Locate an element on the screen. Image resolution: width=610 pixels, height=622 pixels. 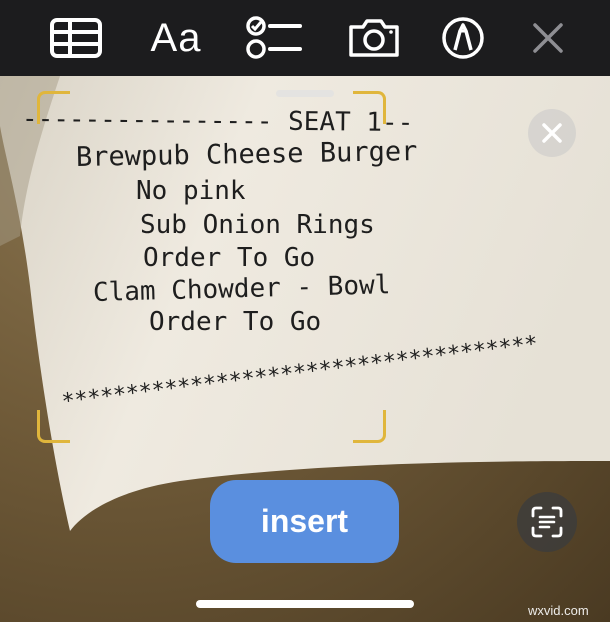
receipt-stars: ************************************* is located at coordinates (299, 373).